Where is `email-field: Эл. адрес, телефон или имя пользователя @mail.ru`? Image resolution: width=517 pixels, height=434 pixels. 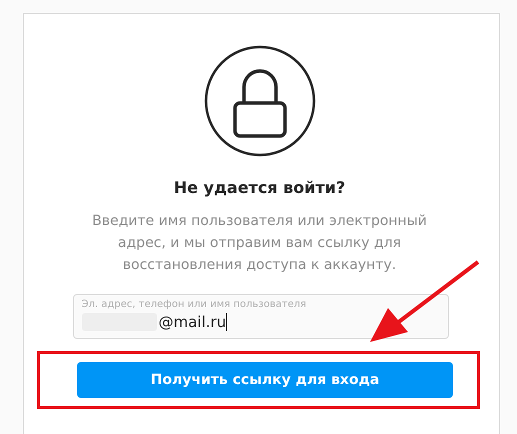
email-field: Эл. адрес, телефон или имя пользователя @mail.ru is located at coordinates (260, 316).